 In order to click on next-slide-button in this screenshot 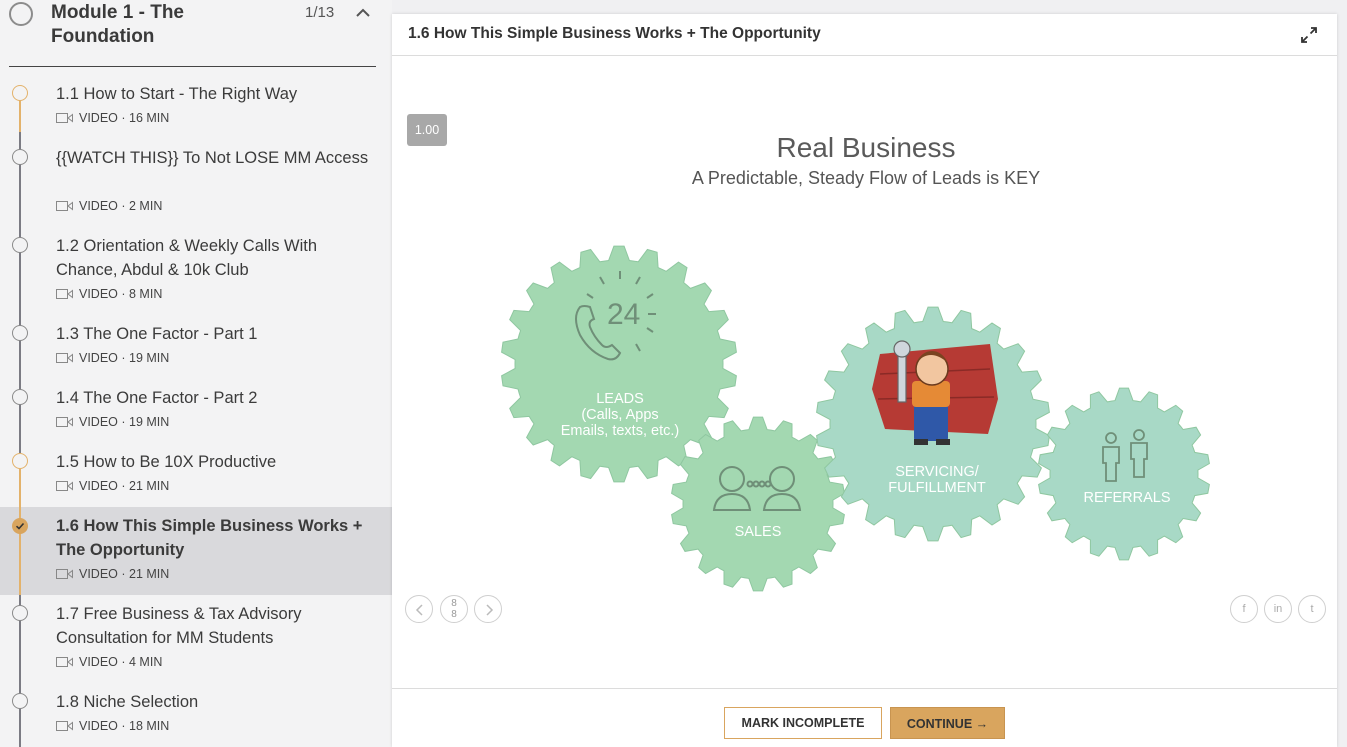, I will do `click(488, 609)`.